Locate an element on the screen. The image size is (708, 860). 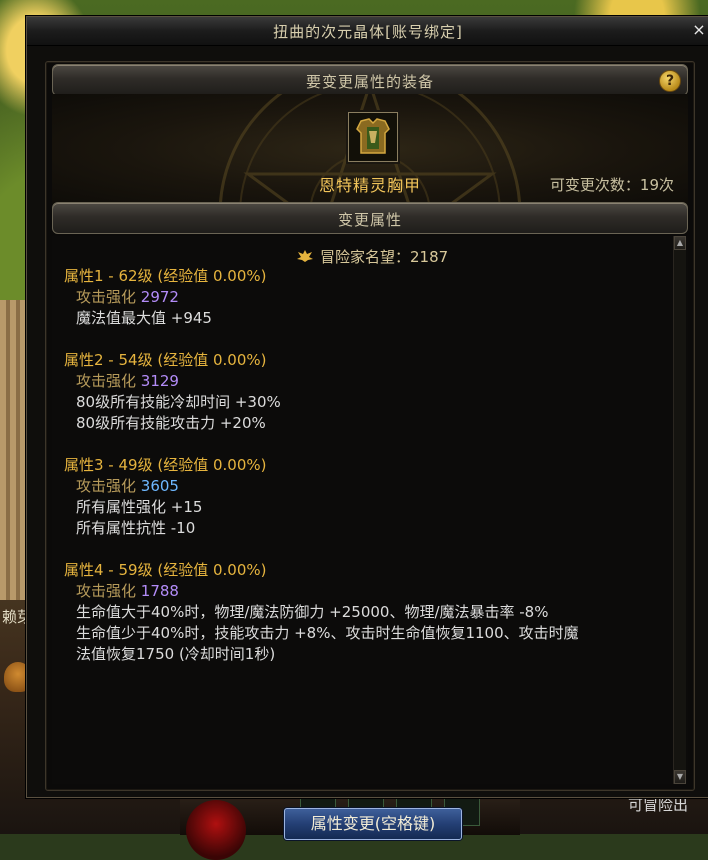
attribute-line: 生命值少于40%时，技能攻击力 +8%、攻击时生命值恢复1100、攻击时魔 is located at coordinates (327, 633).